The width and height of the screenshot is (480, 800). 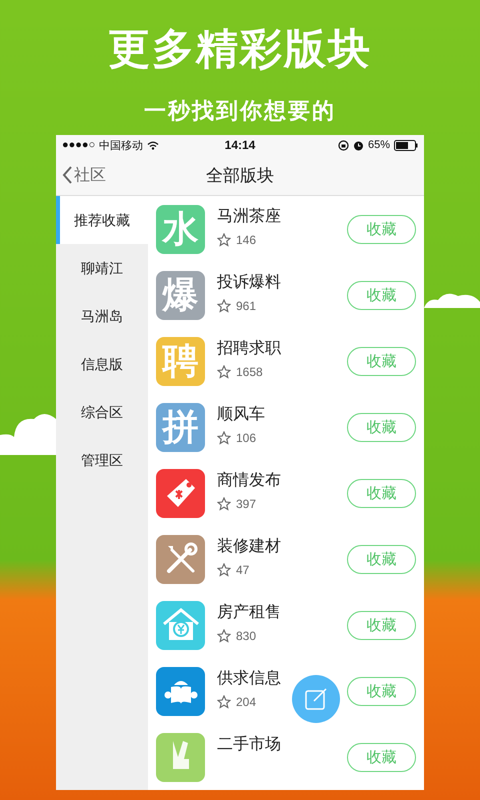 What do you see at coordinates (282, 613) in the screenshot?
I see `board-name: 房产租售` at bounding box center [282, 613].